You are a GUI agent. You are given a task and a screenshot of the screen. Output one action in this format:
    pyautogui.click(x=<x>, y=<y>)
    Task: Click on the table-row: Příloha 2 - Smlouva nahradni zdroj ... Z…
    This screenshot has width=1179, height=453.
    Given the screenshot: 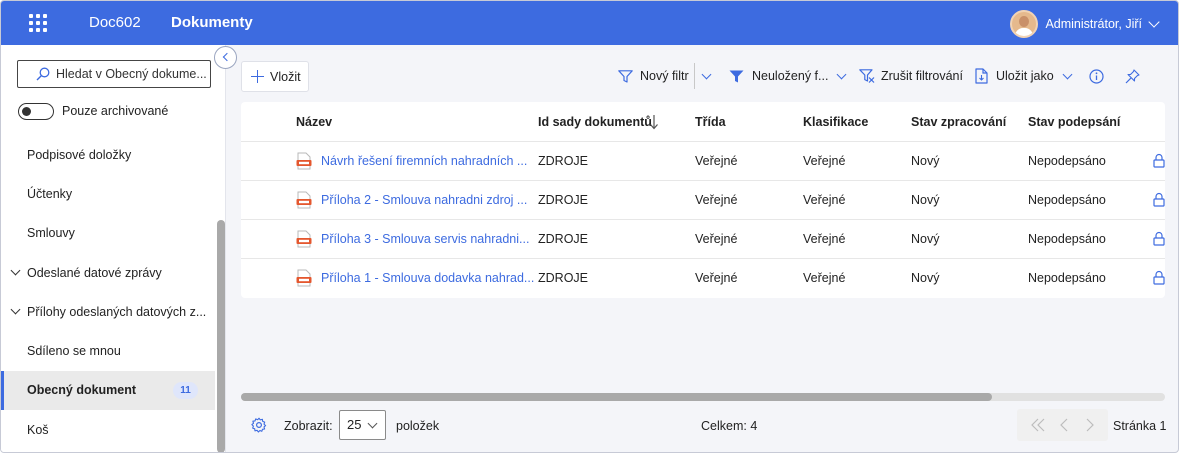 What is the action you would take?
    pyautogui.click(x=703, y=200)
    